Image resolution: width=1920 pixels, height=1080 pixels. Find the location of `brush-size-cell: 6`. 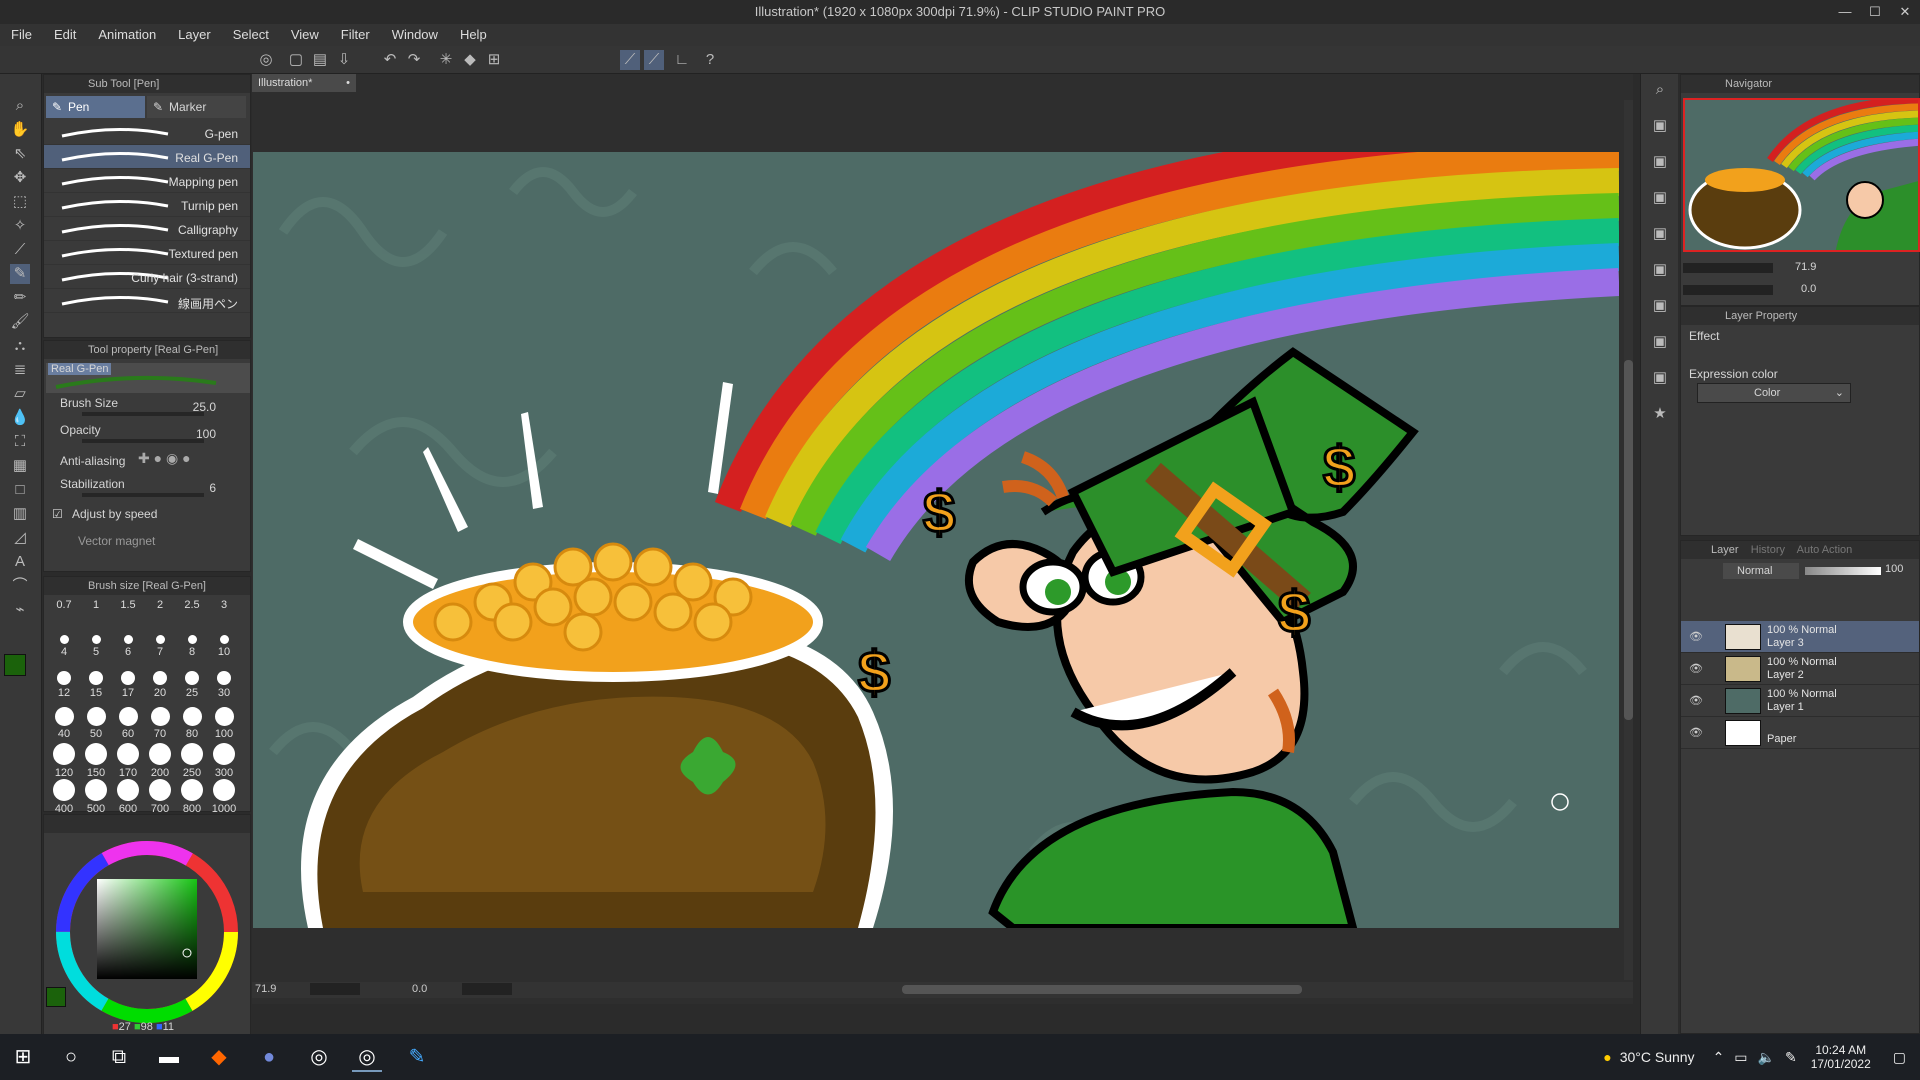

brush-size-cell: 6 is located at coordinates (128, 646).